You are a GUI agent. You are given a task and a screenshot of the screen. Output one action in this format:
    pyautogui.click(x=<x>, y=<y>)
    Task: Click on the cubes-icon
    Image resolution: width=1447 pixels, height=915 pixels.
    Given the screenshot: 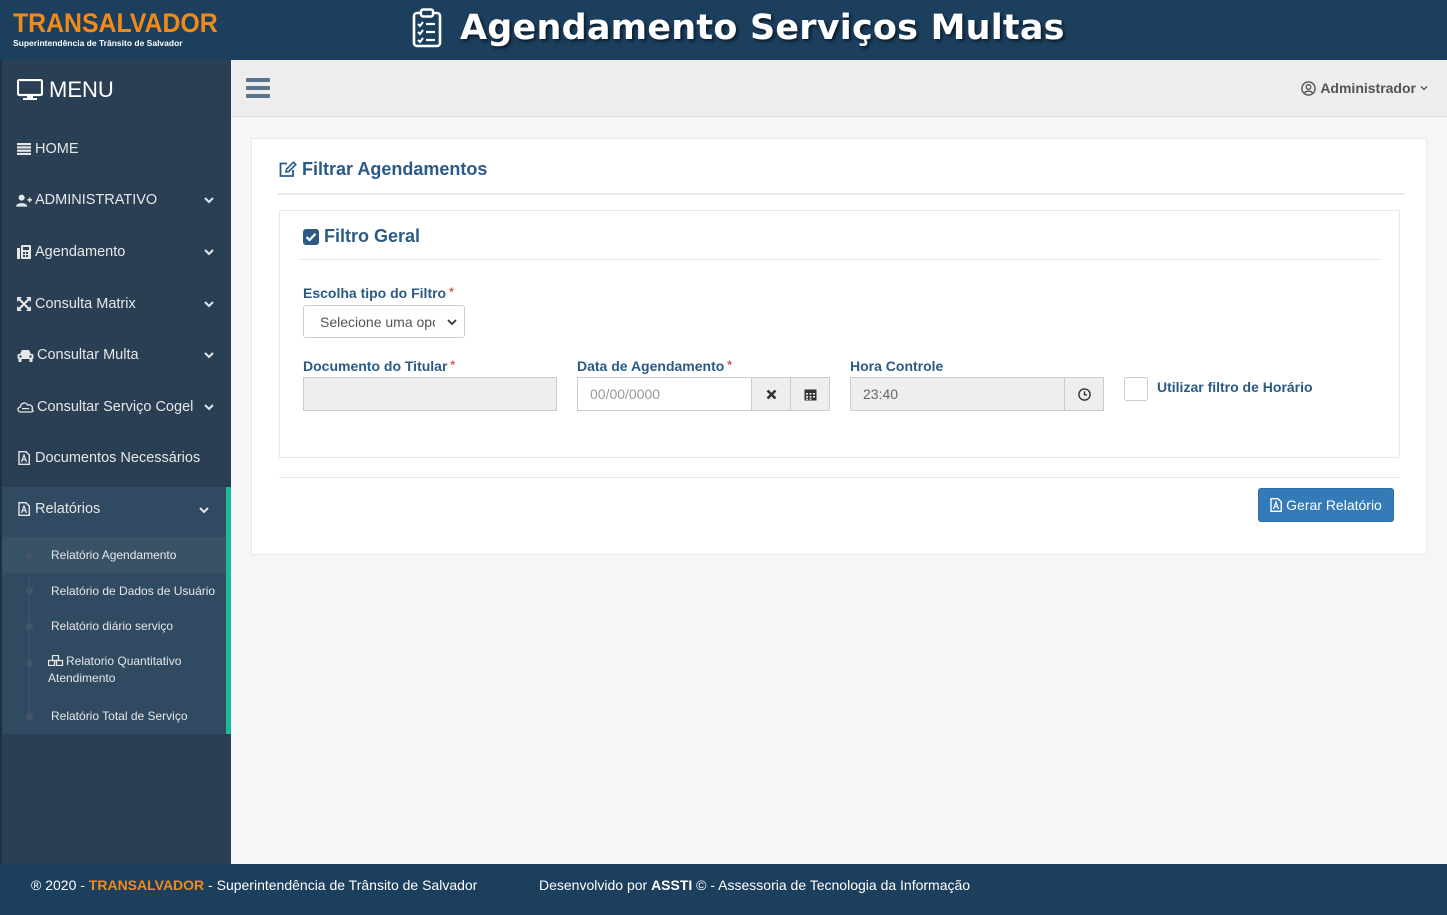 What is the action you would take?
    pyautogui.click(x=55, y=660)
    